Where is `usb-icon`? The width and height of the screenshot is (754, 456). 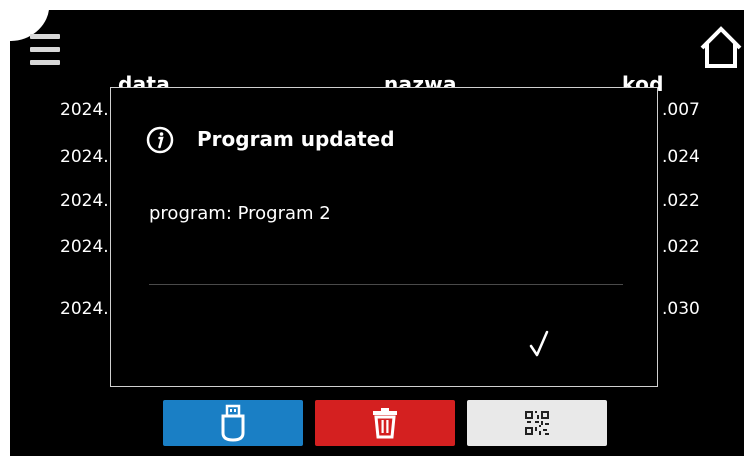 usb-icon is located at coordinates (233, 423).